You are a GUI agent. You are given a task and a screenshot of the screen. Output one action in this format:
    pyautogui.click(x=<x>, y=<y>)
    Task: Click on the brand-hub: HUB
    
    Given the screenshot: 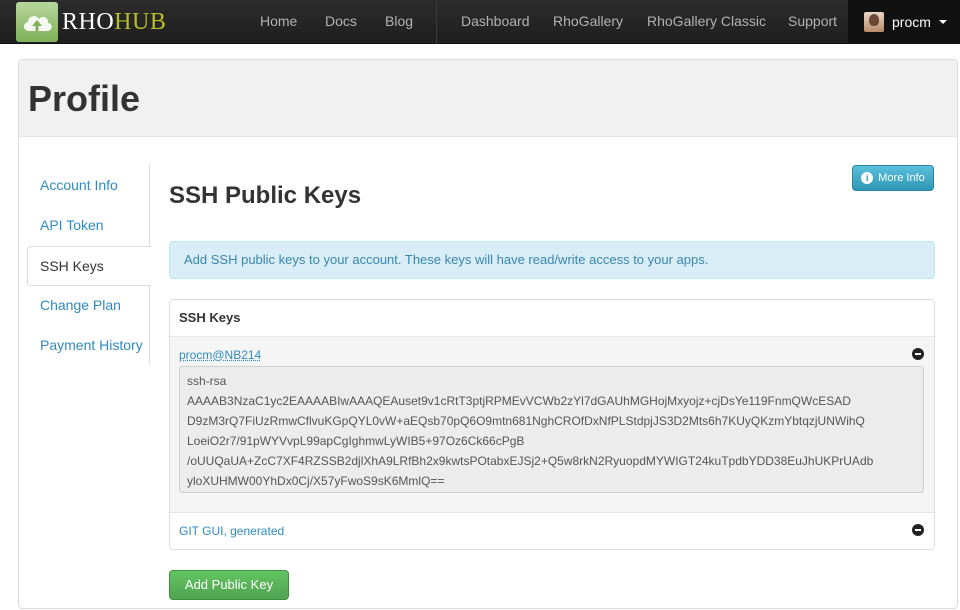 What is the action you would take?
    pyautogui.click(x=140, y=22)
    